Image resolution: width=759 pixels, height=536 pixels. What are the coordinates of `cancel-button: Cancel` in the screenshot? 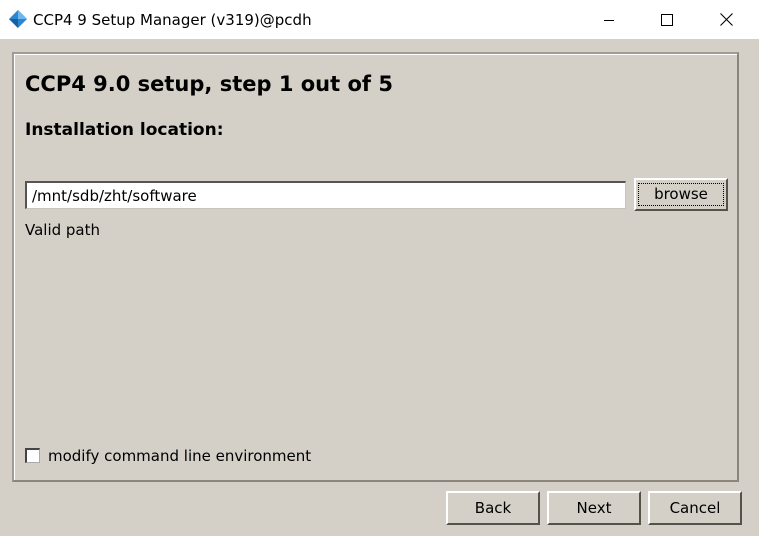 It's located at (695, 508).